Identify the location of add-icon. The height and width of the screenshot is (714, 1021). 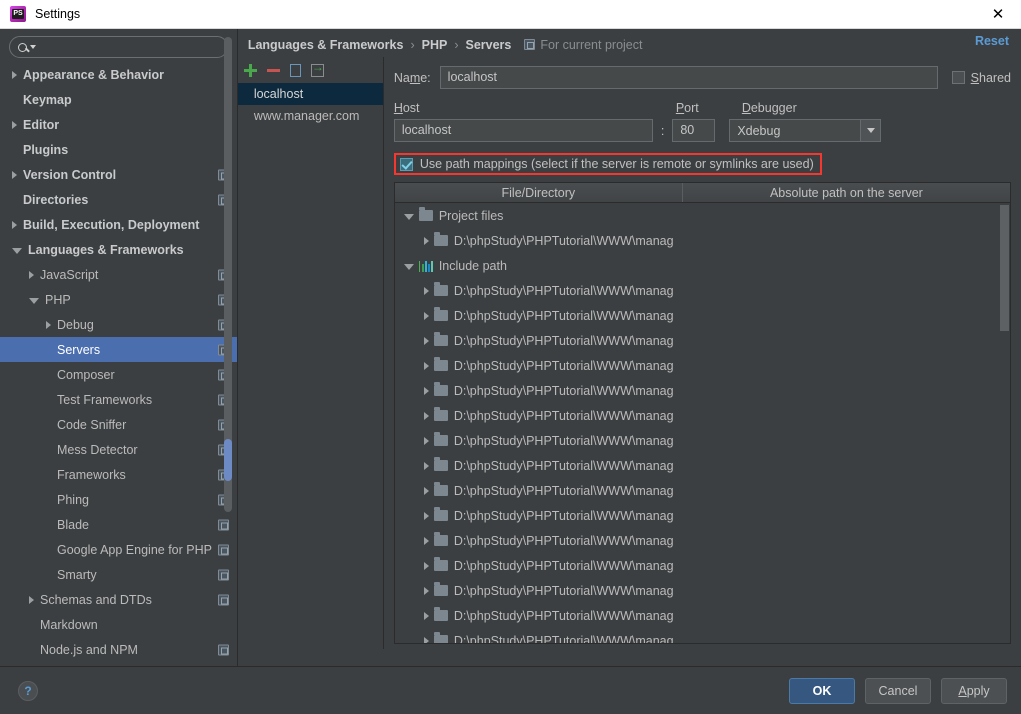
(250, 70).